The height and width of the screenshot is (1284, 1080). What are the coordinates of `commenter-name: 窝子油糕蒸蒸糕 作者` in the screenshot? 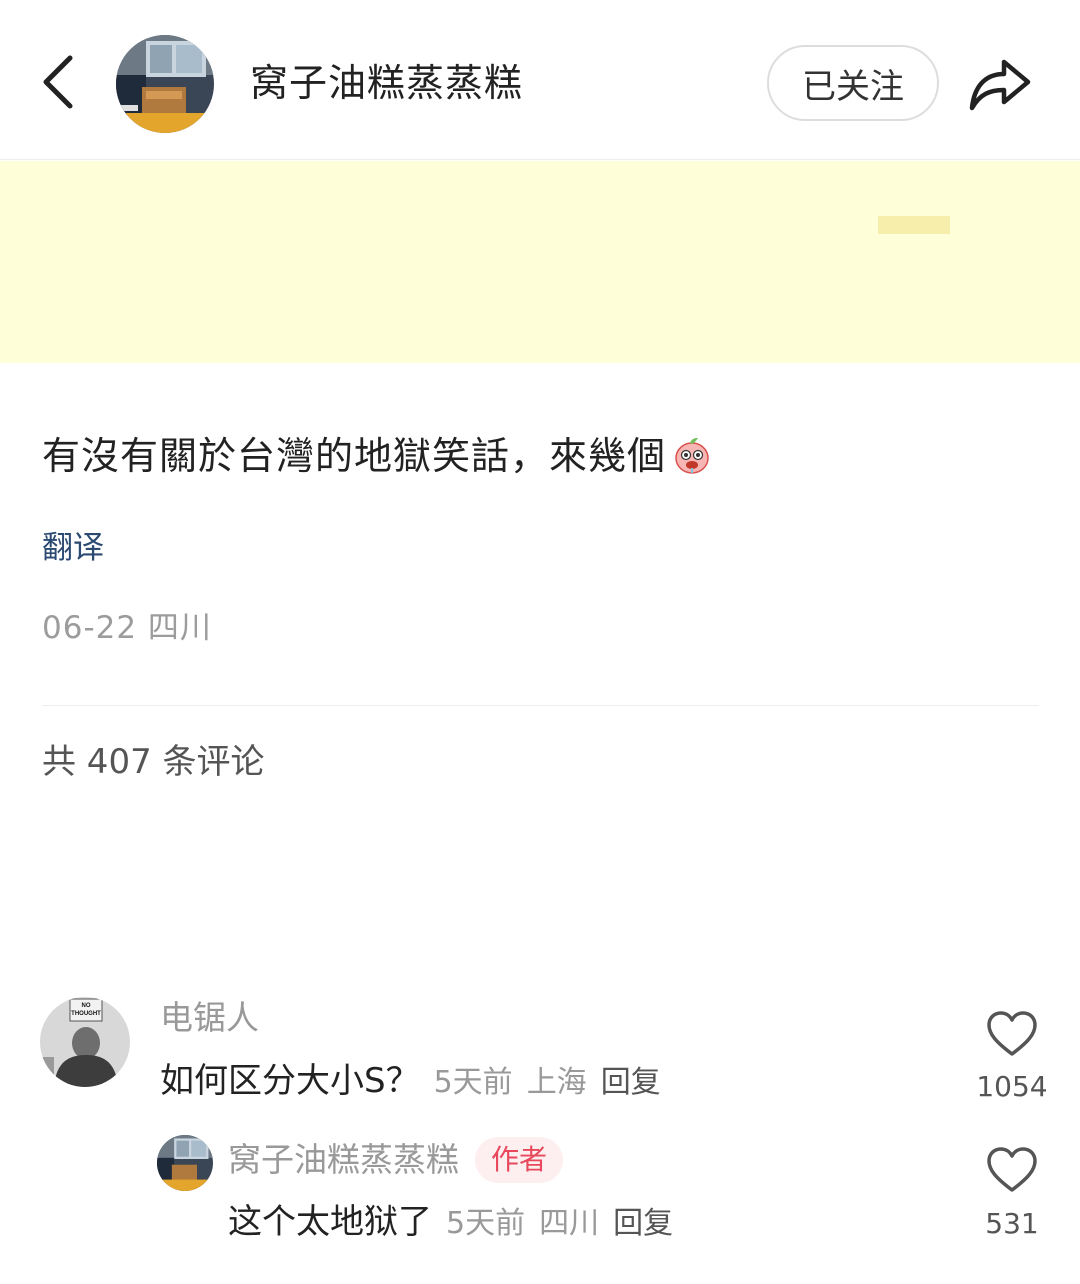 It's located at (396, 1160).